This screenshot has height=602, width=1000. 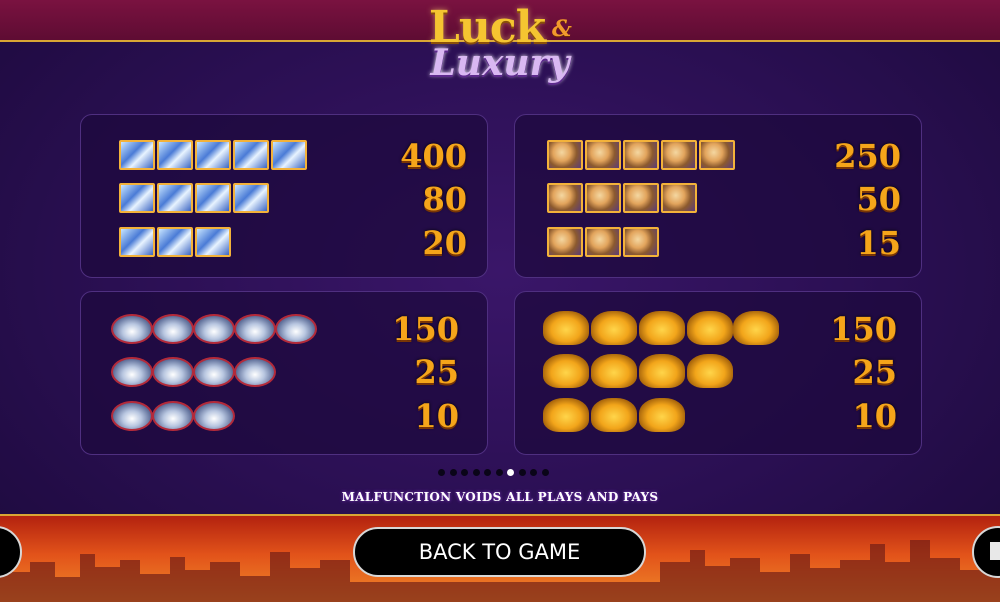 What do you see at coordinates (500, 497) in the screenshot?
I see `disclaimer-text: MALFUNCTION VOIDS ALL PLAYS AND PAYS` at bounding box center [500, 497].